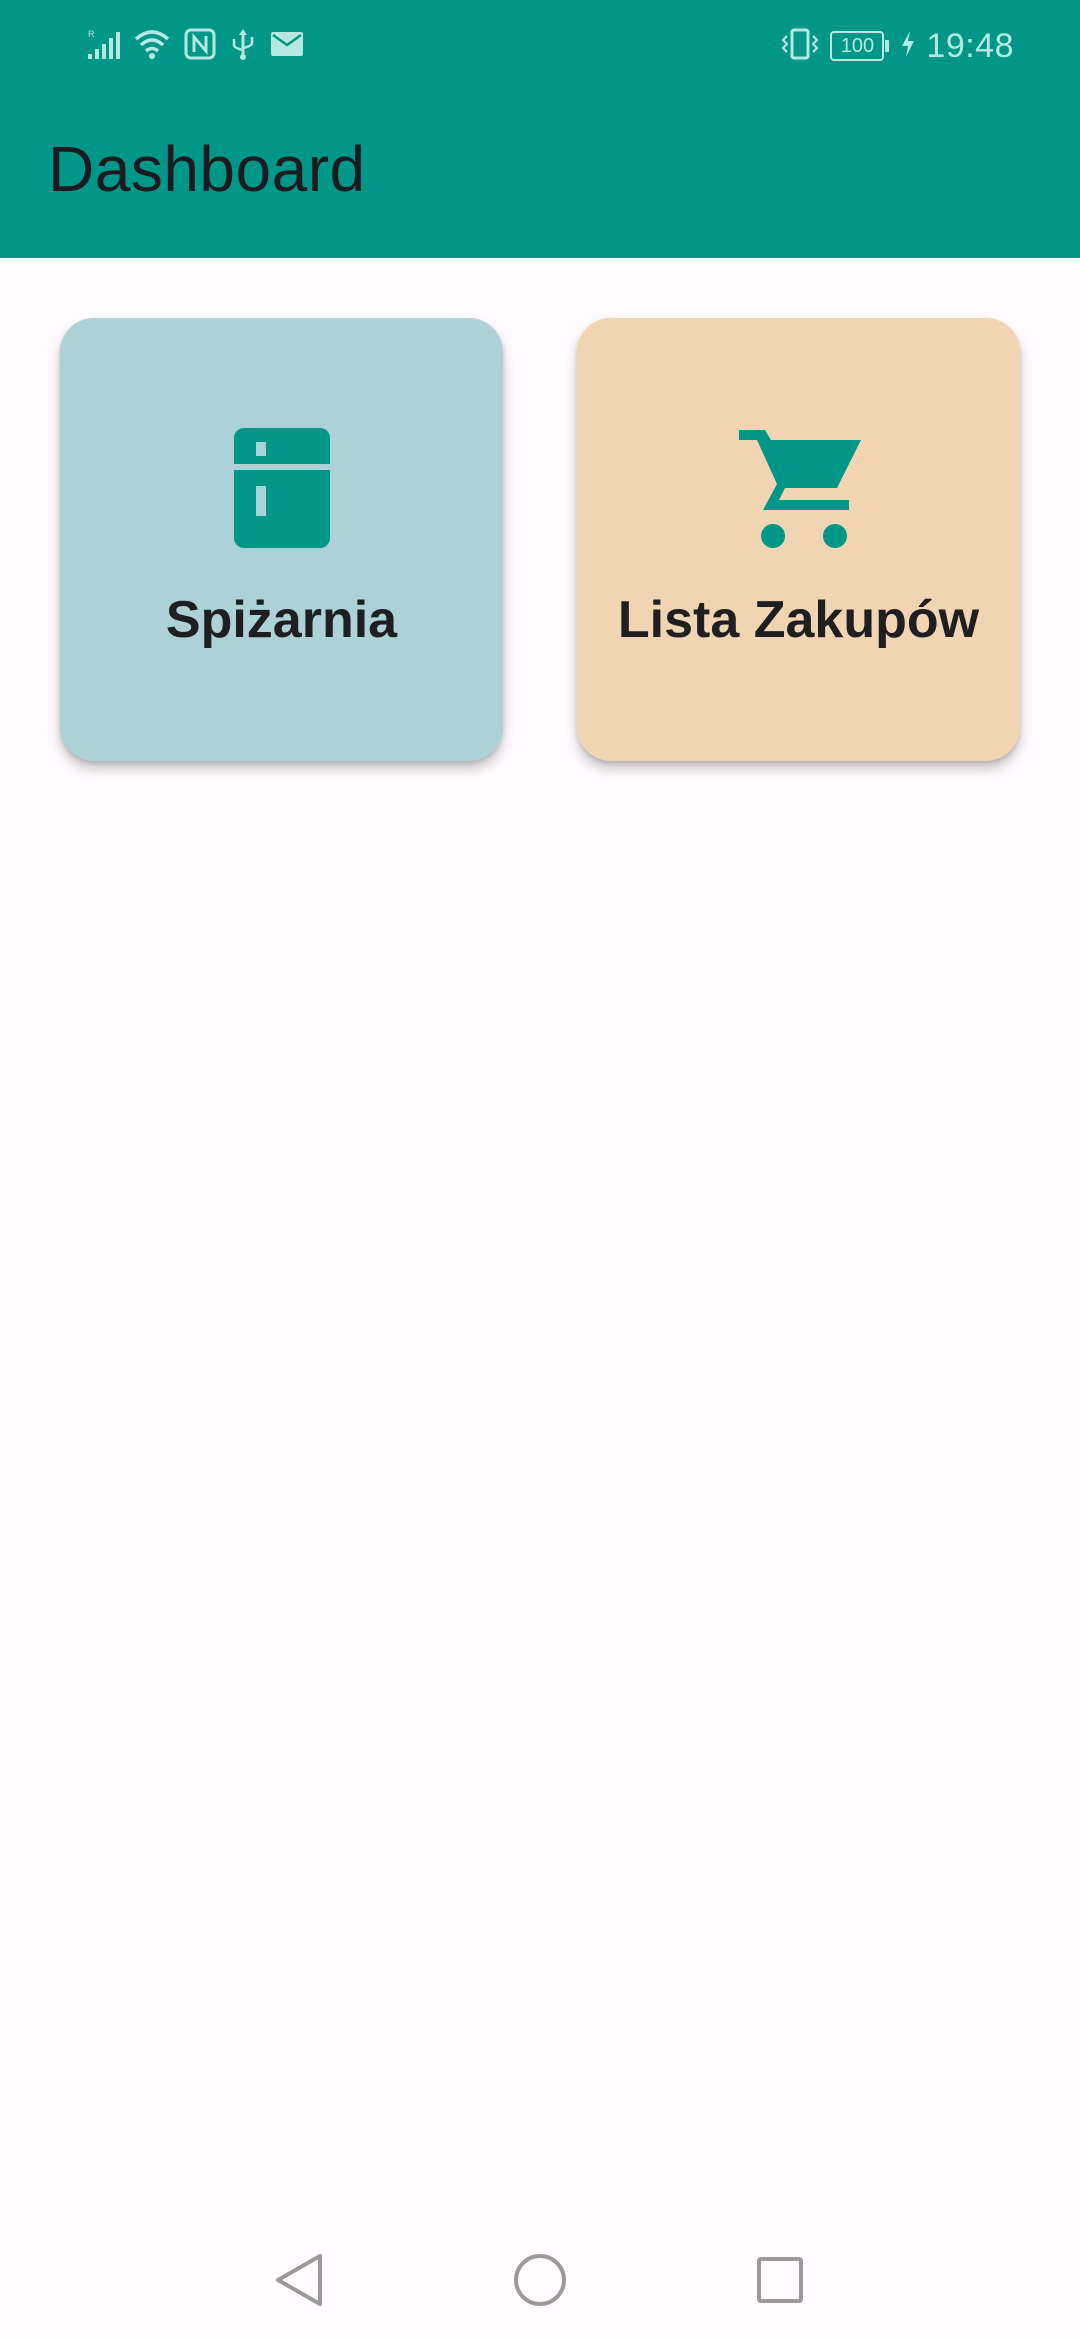  Describe the element at coordinates (970, 45) in the screenshot. I see `status-time: 19:48` at that location.